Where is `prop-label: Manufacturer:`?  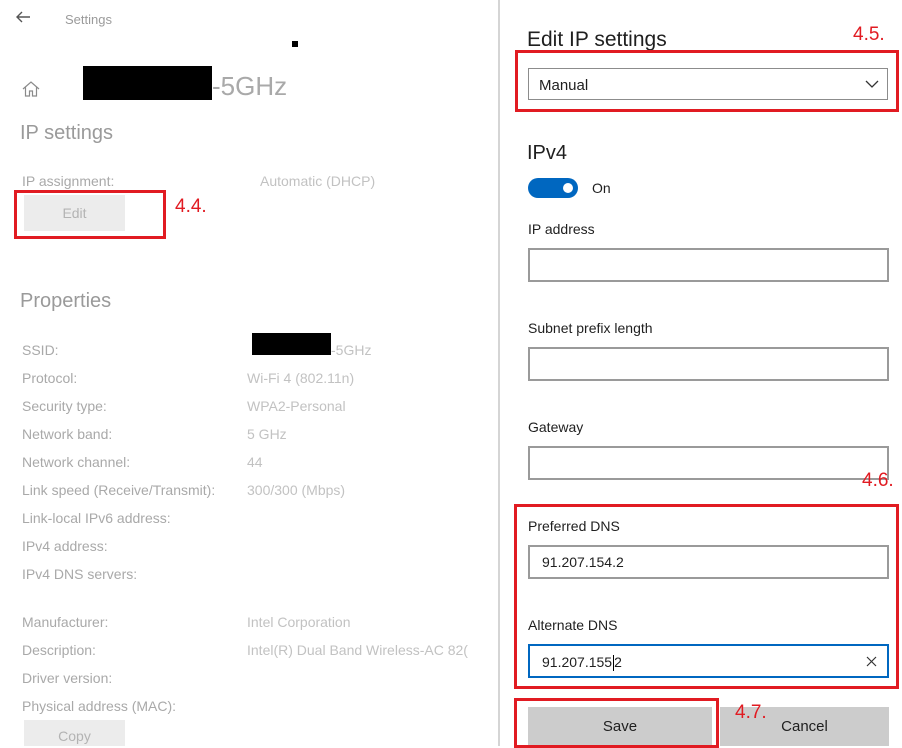 prop-label: Manufacturer: is located at coordinates (65, 622).